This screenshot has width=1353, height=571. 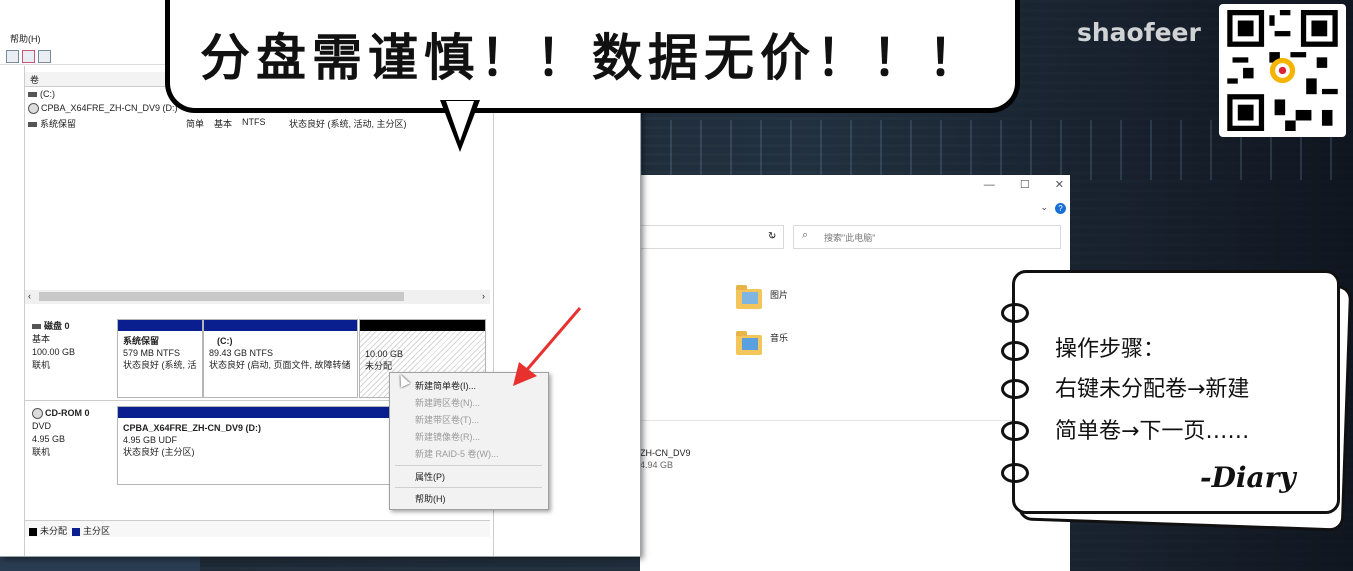 What do you see at coordinates (34, 79) in the screenshot?
I see `column-header-volume: 卷` at bounding box center [34, 79].